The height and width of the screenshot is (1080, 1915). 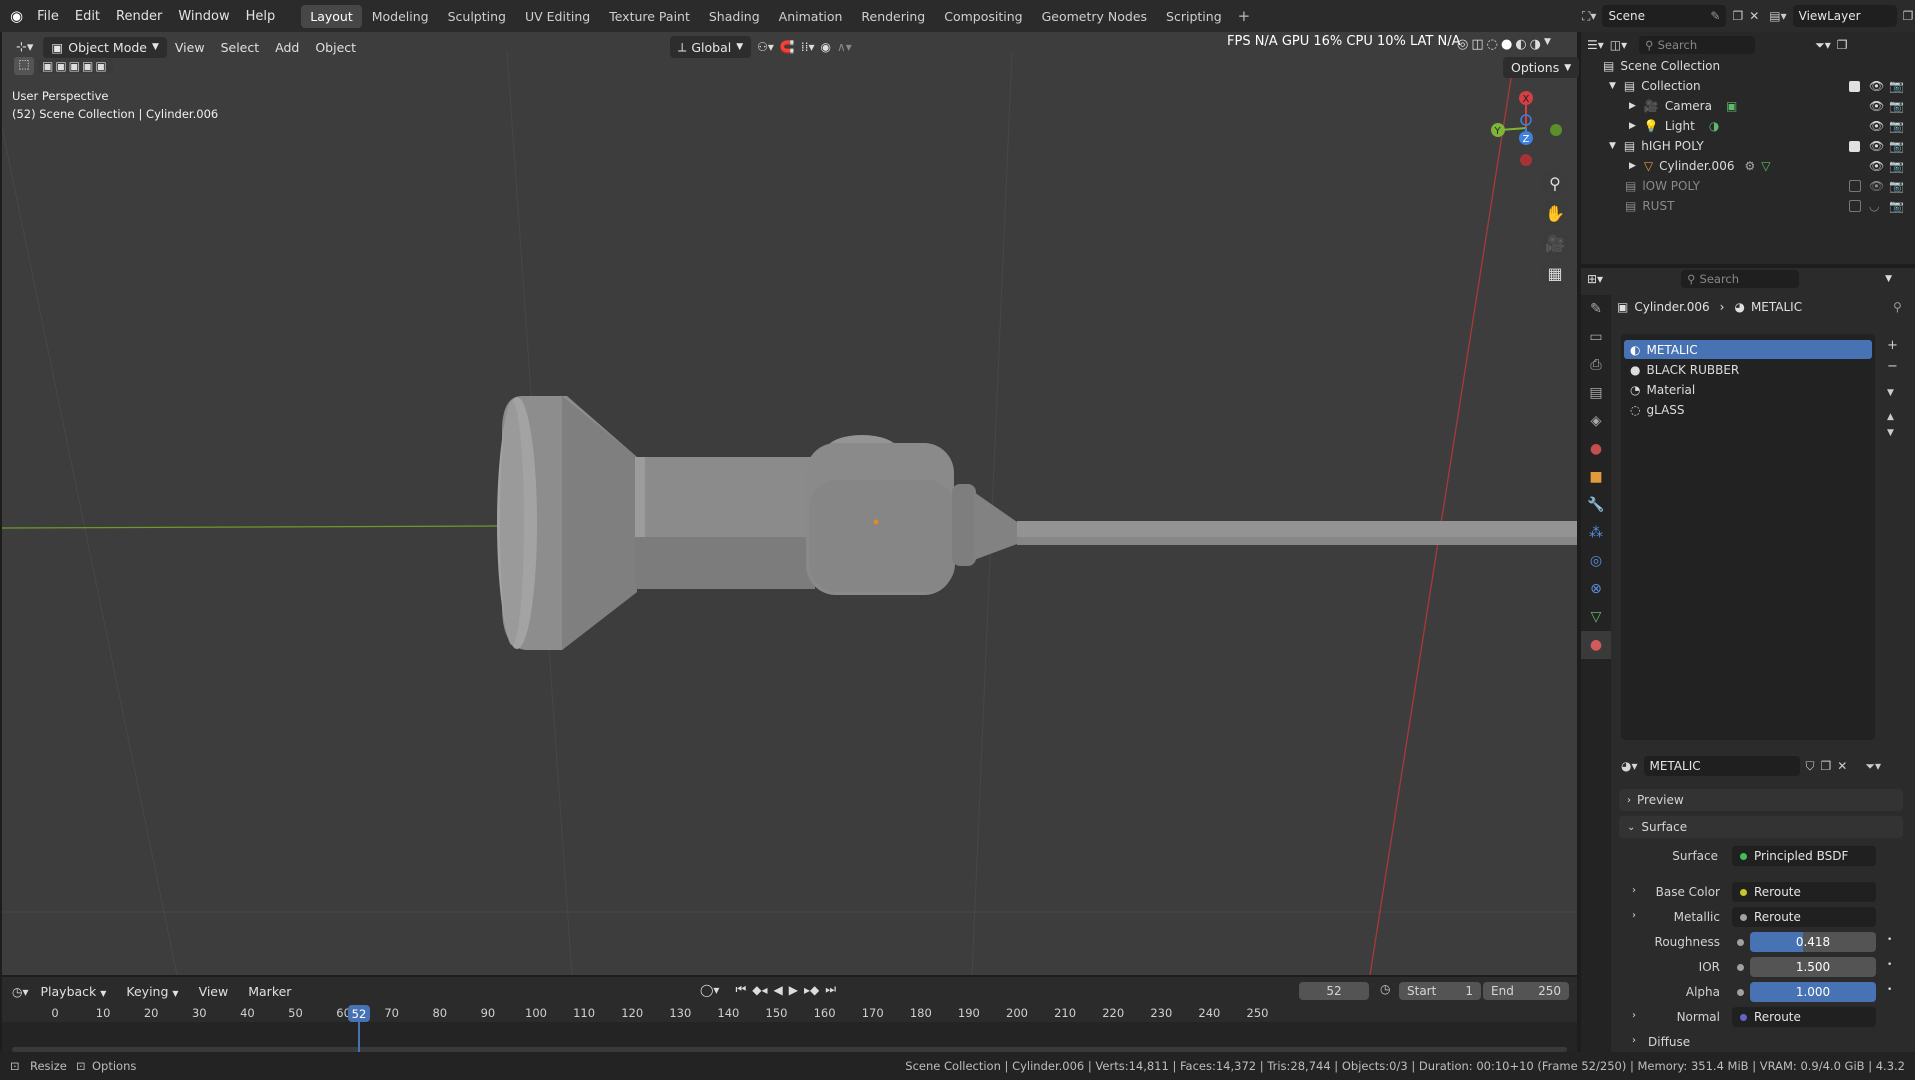 What do you see at coordinates (240, 47) in the screenshot?
I see `viewport-menu-select: Select` at bounding box center [240, 47].